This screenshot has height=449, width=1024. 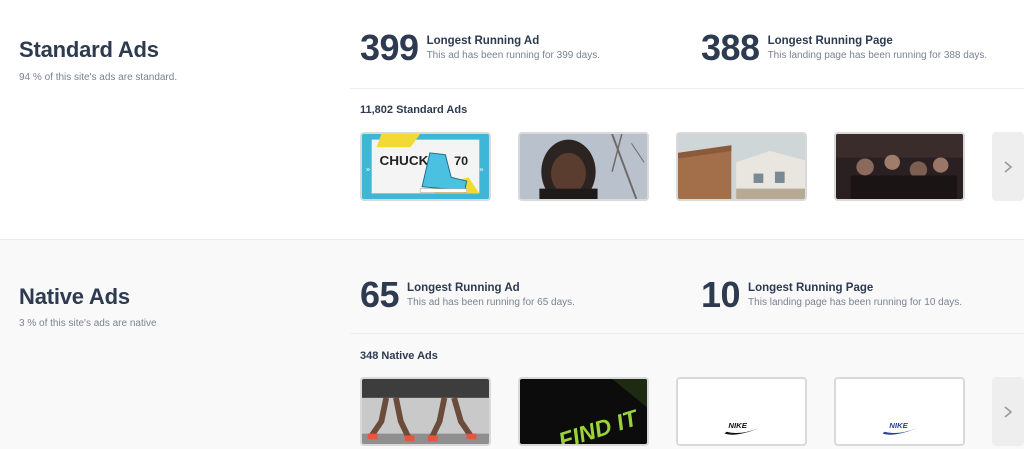 What do you see at coordinates (89, 49) in the screenshot?
I see `section-title: Standard Ads` at bounding box center [89, 49].